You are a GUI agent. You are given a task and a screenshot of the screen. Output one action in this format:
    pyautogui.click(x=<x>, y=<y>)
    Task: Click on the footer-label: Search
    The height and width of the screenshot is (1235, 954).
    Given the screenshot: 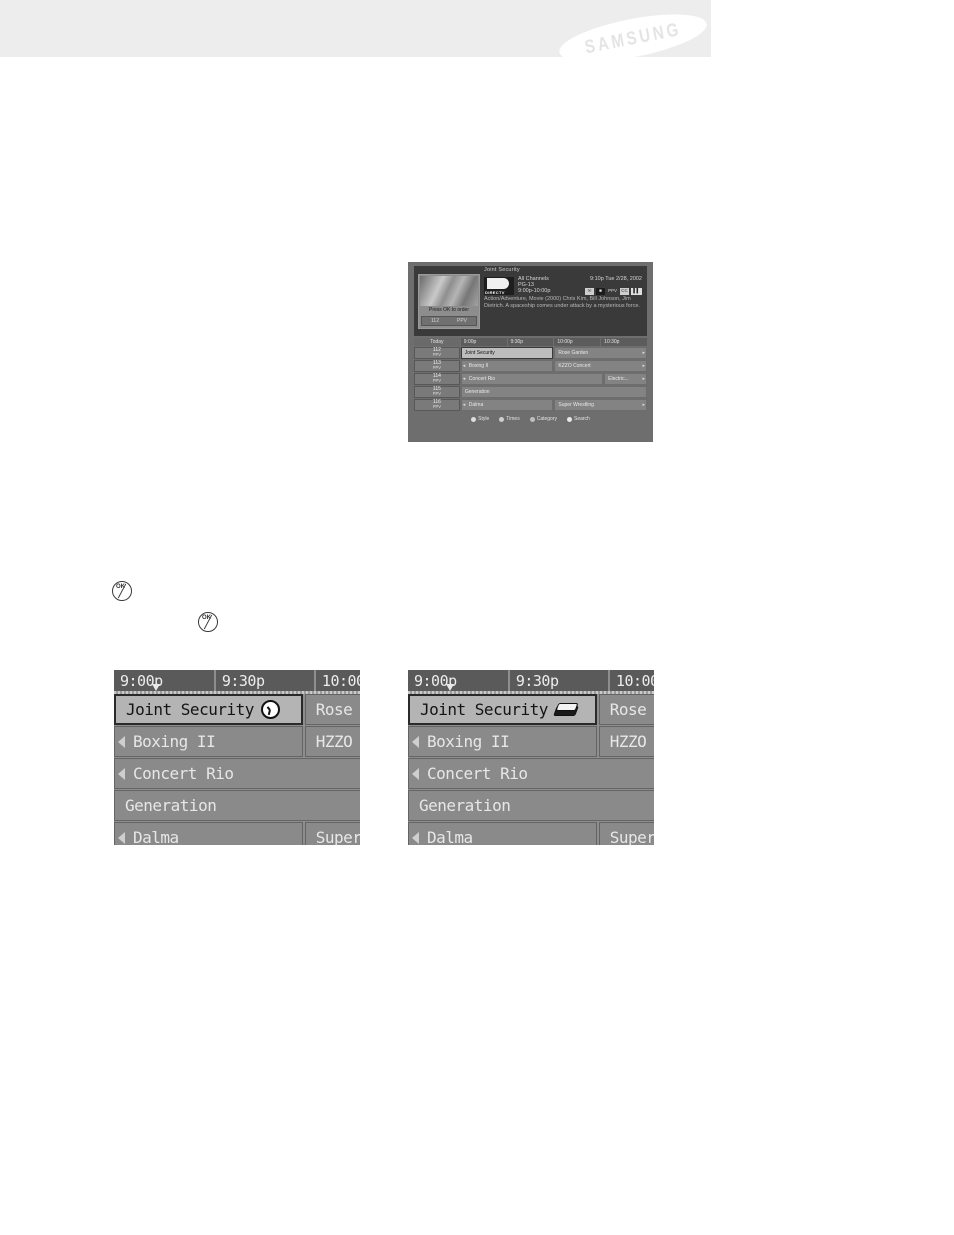 What is the action you would take?
    pyautogui.click(x=582, y=419)
    